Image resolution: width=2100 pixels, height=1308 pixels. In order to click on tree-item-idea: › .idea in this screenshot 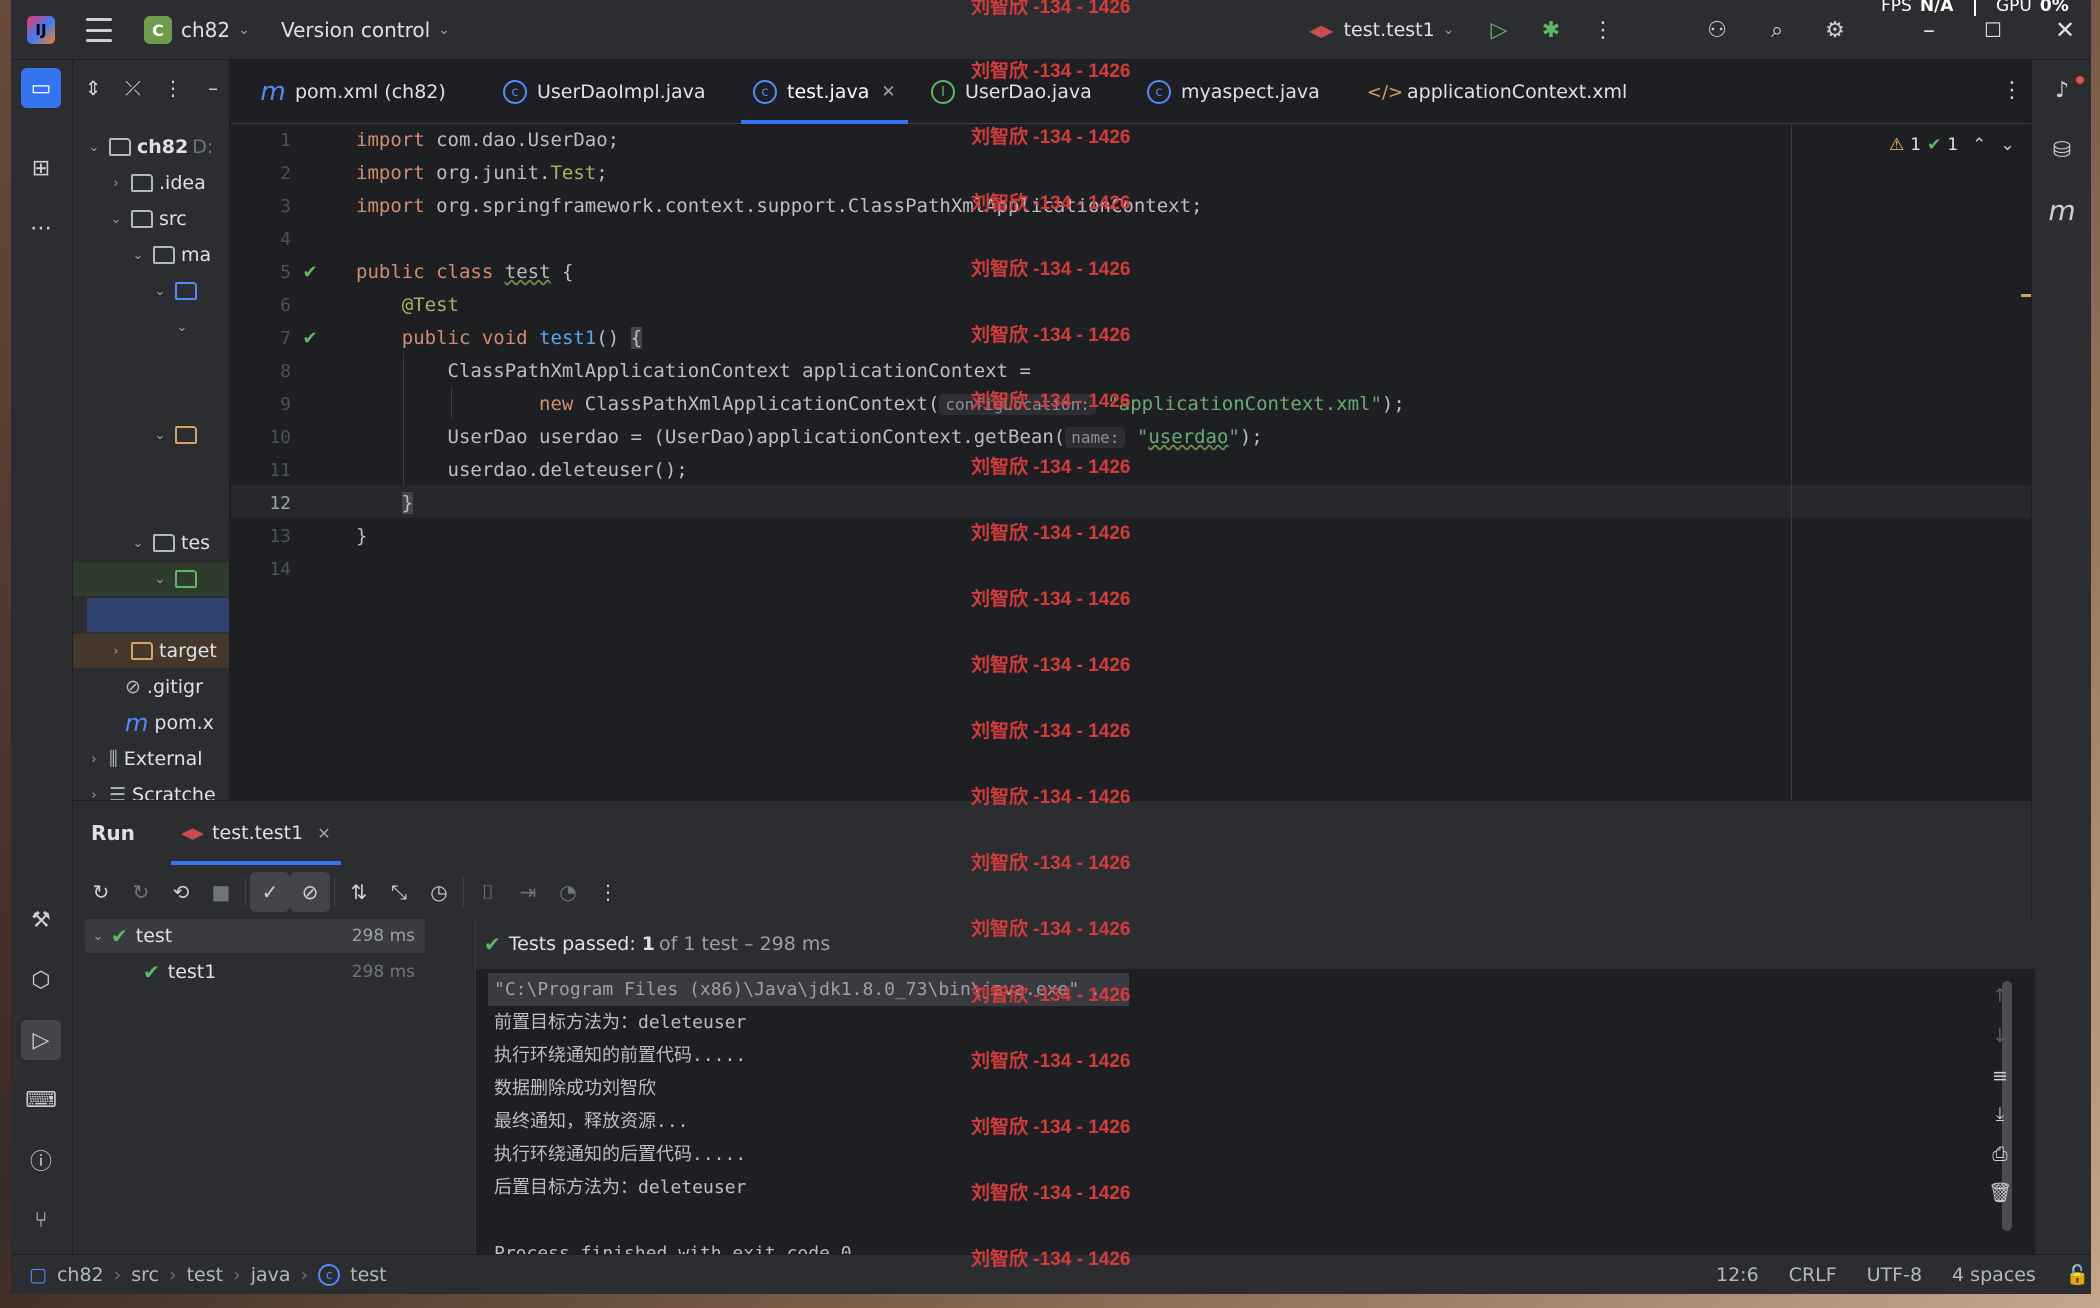, I will do `click(151, 183)`.